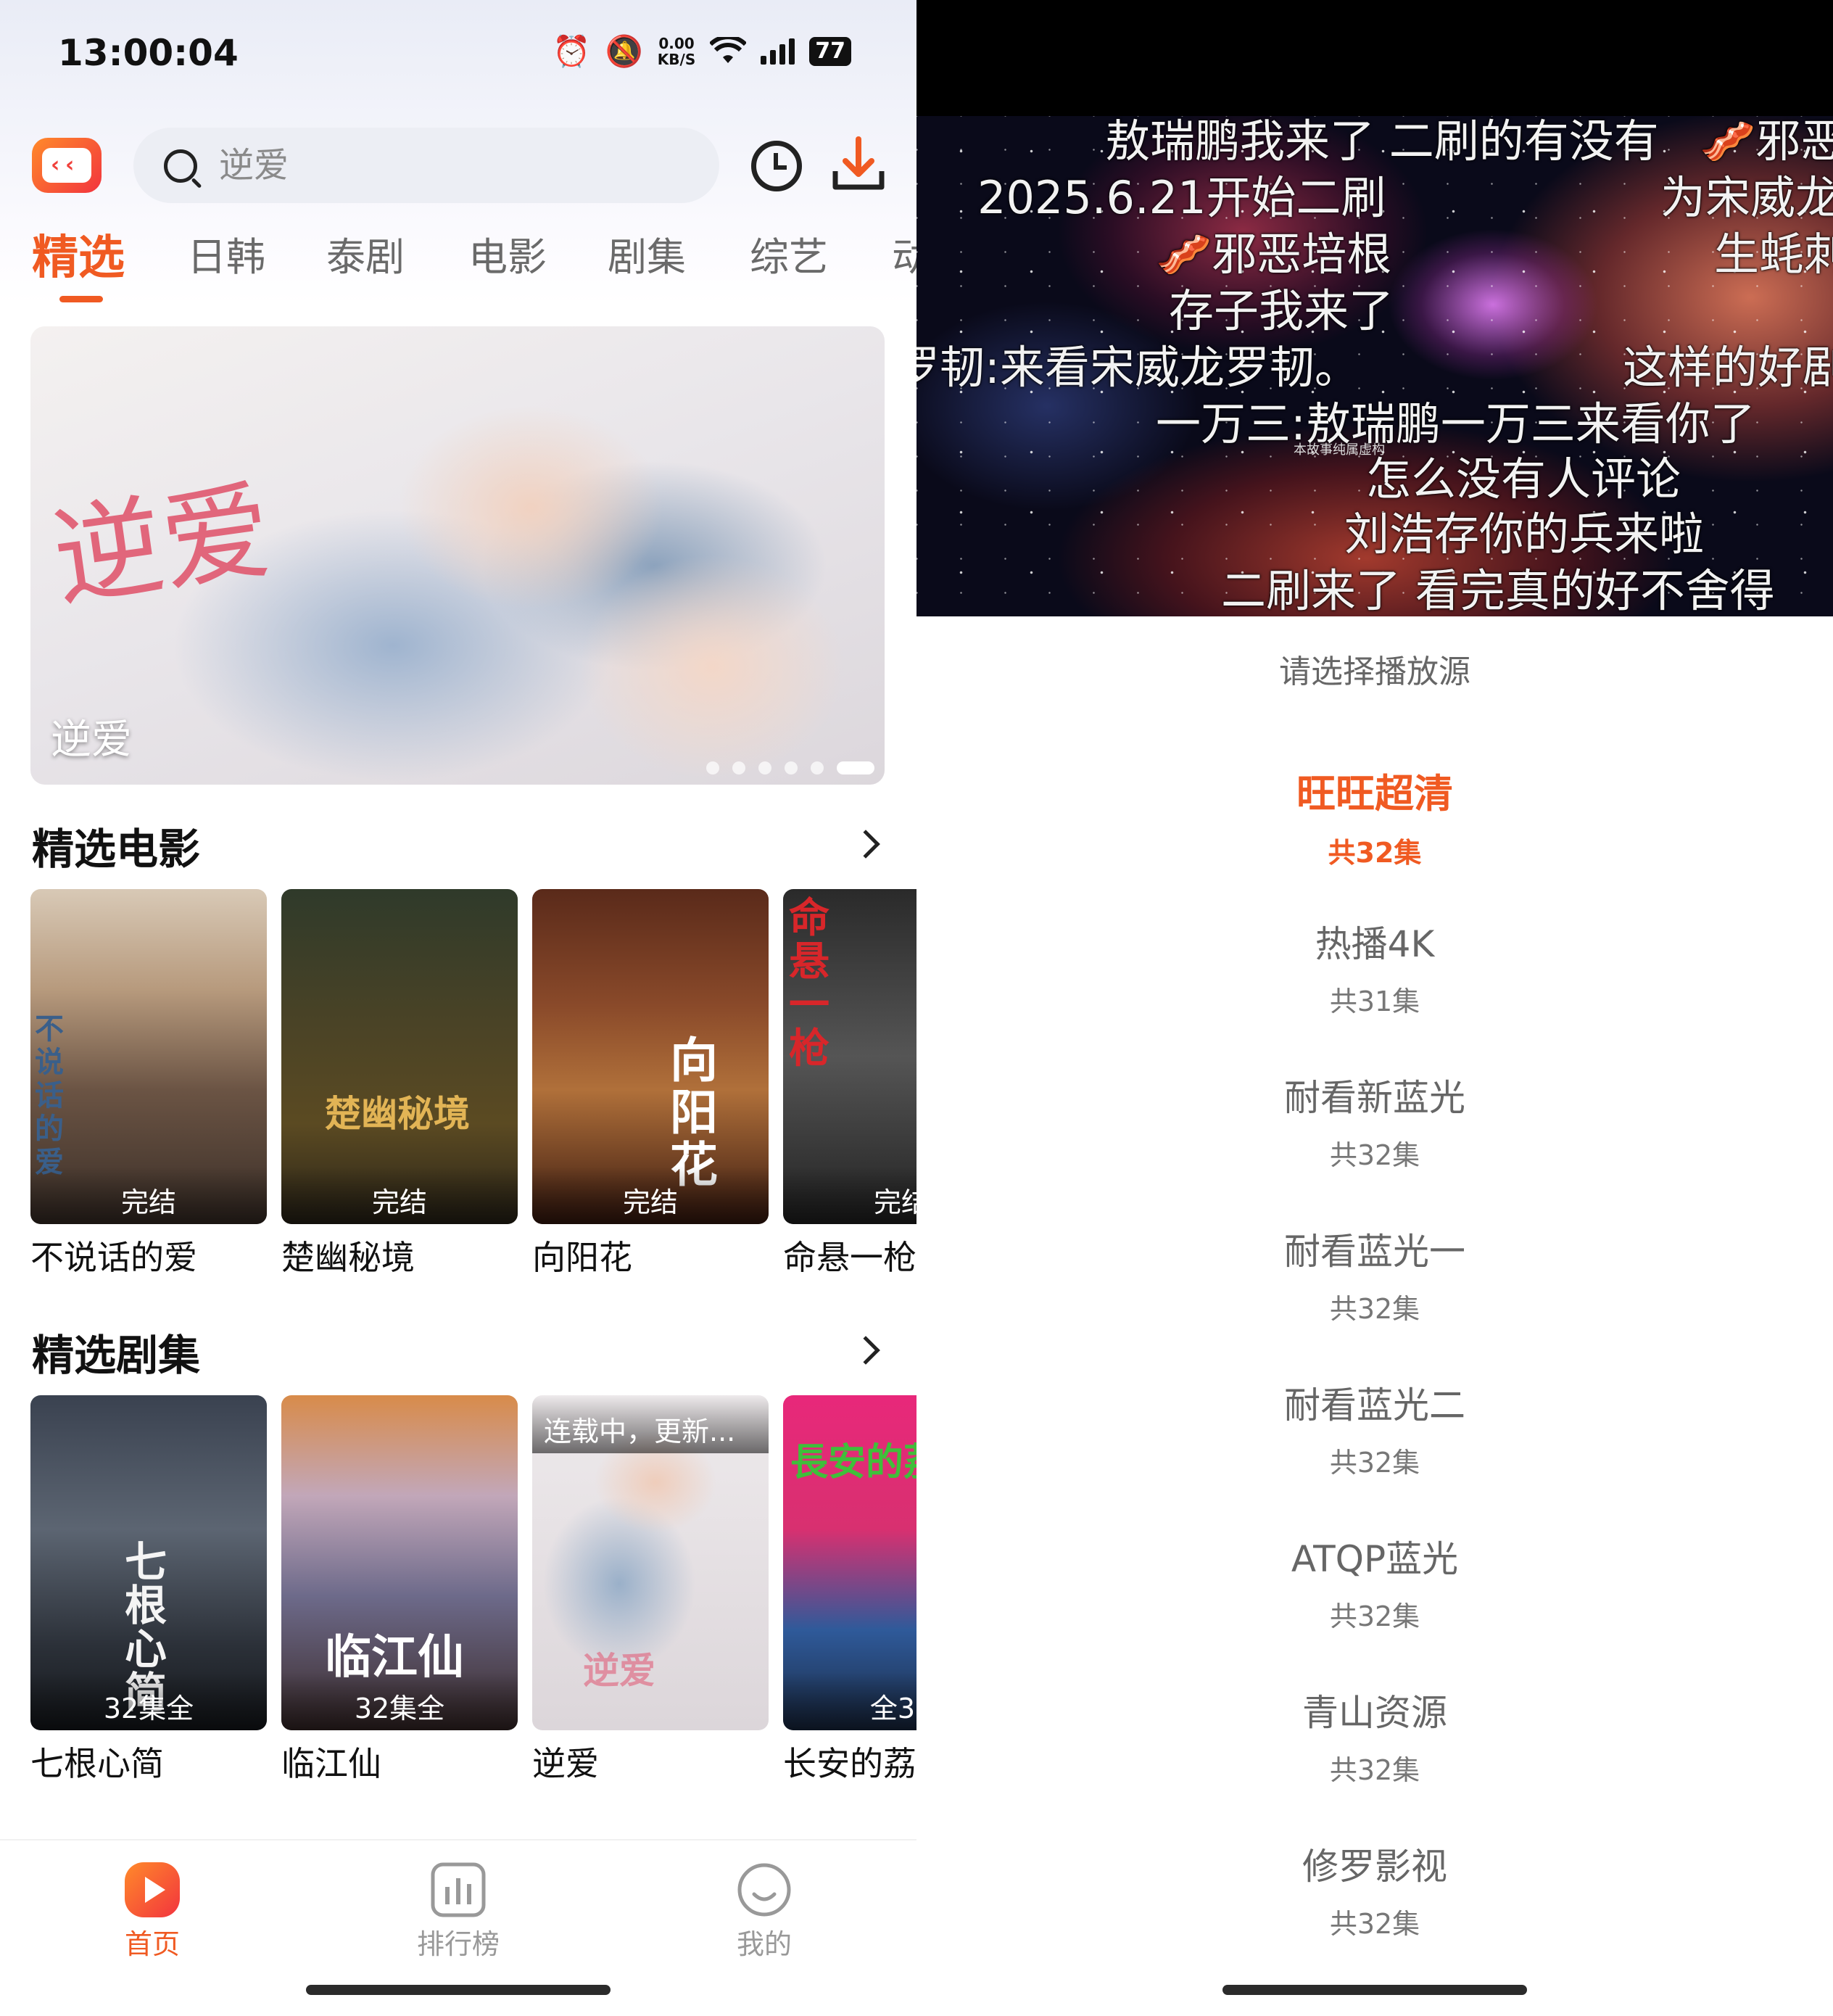  Describe the element at coordinates (1374, 1295) in the screenshot. I see `source-option: 耐看蓝光一 共32集` at that location.